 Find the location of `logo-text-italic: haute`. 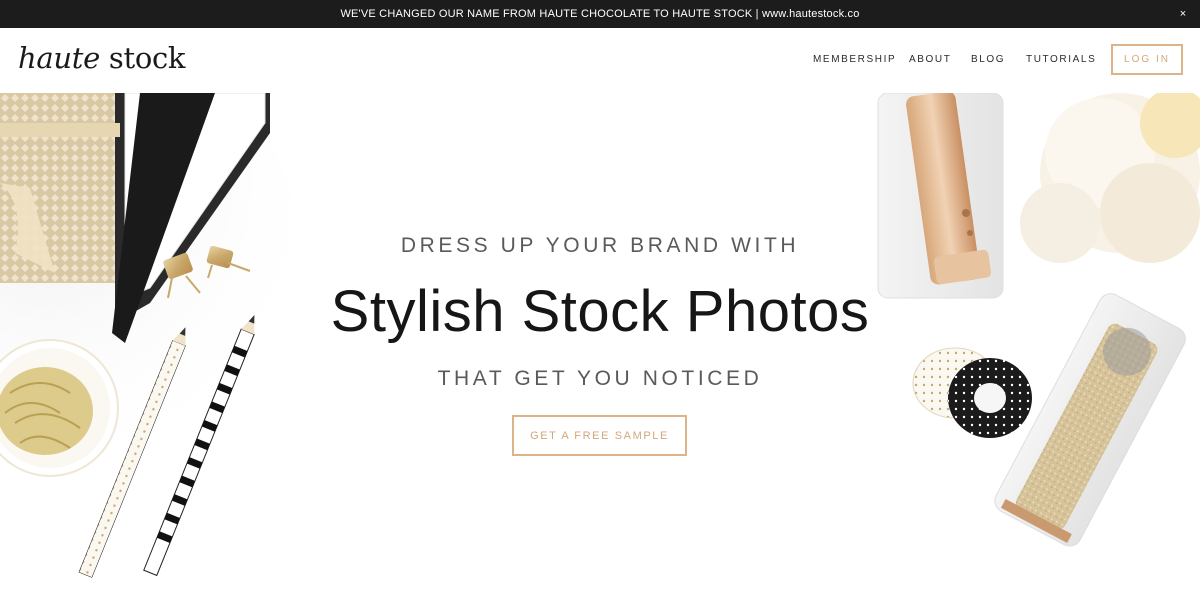

logo-text-italic: haute is located at coordinates (59, 58).